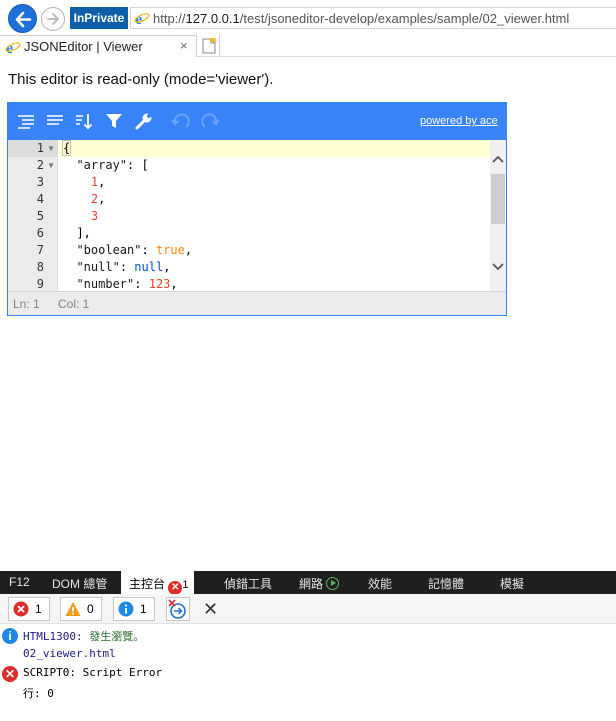 This screenshot has height=721, width=616. Describe the element at coordinates (33, 215) in the screenshot. I see `line-number-gutter: 1 ▼ 2 ▼ 3 4 5 6 7 8 9` at that location.